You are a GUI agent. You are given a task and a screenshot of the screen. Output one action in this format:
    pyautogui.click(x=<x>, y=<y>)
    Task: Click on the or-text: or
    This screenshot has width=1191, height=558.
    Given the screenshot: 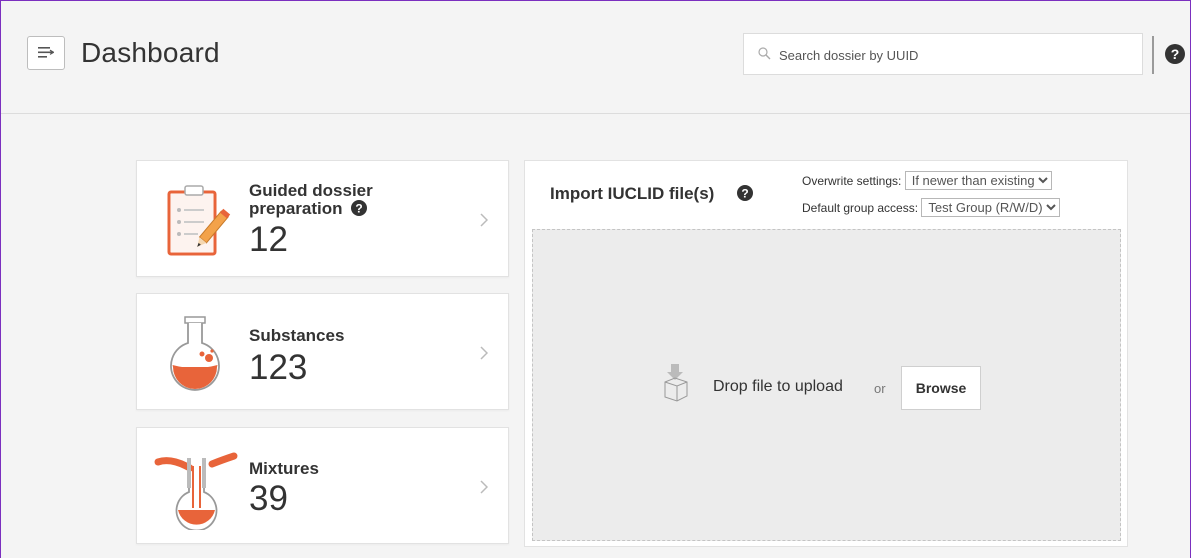 What is the action you would take?
    pyautogui.click(x=880, y=388)
    